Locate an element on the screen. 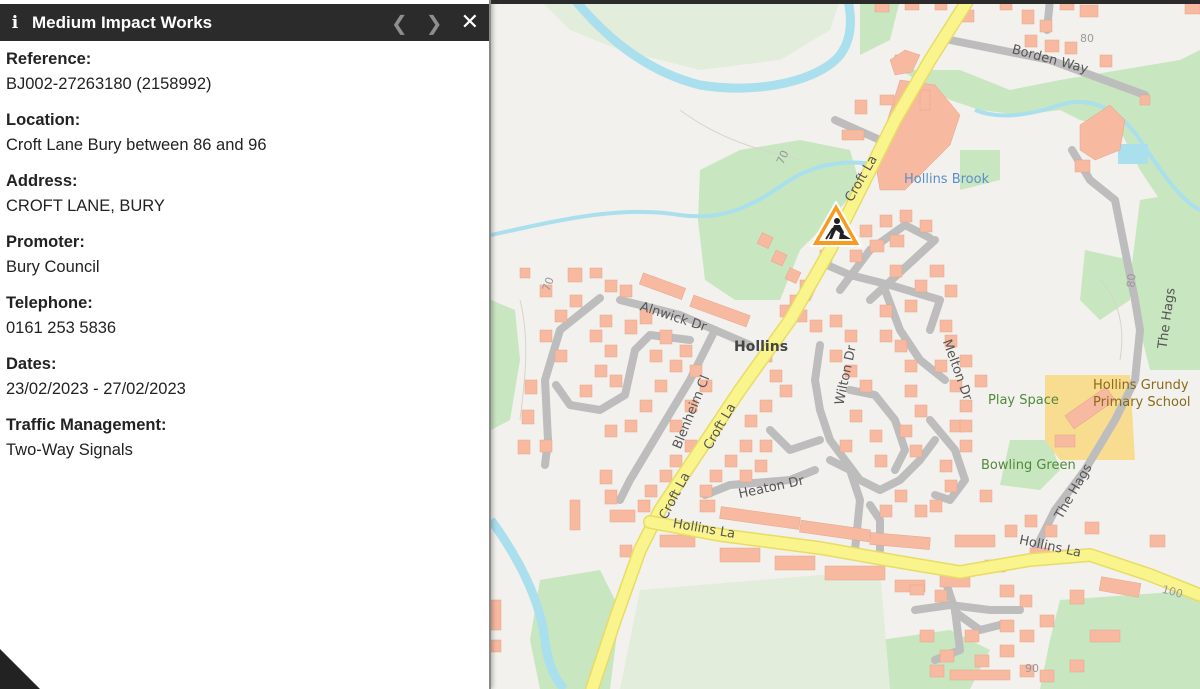  reference-value: BJ002-27263180 (2158992) is located at coordinates (109, 84).